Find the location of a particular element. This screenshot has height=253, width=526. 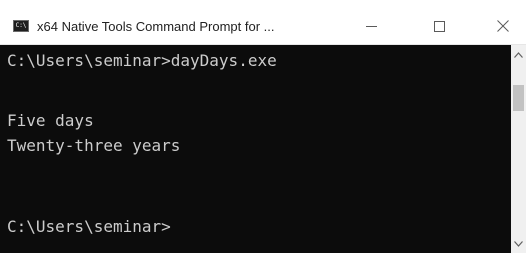

console-line: Twenty-three years is located at coordinates (94, 145).